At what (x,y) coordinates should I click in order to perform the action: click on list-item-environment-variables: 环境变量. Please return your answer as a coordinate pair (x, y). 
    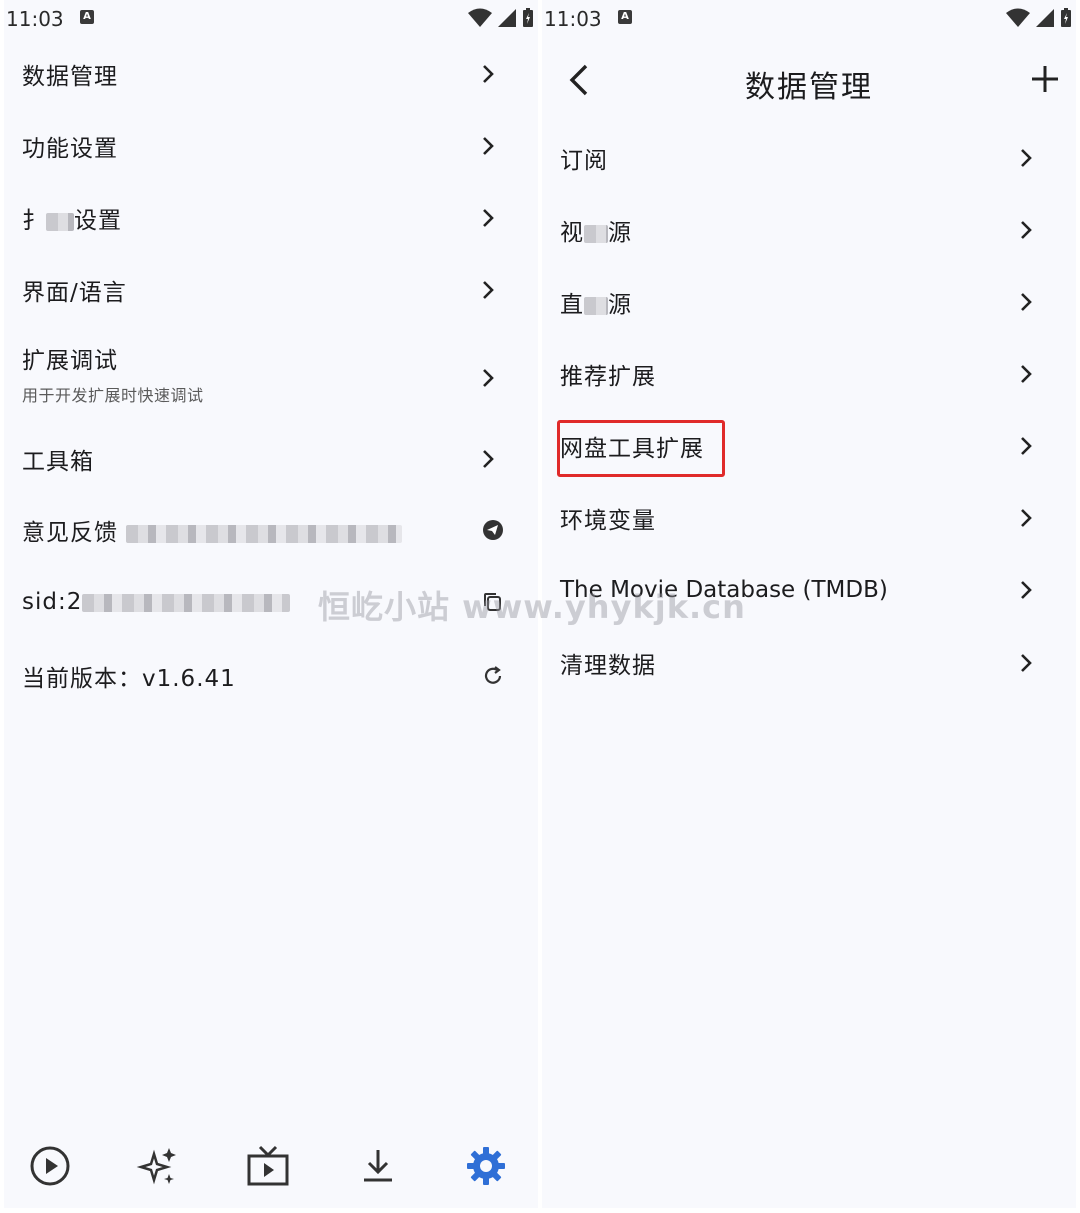
    Looking at the image, I should click on (809, 518).